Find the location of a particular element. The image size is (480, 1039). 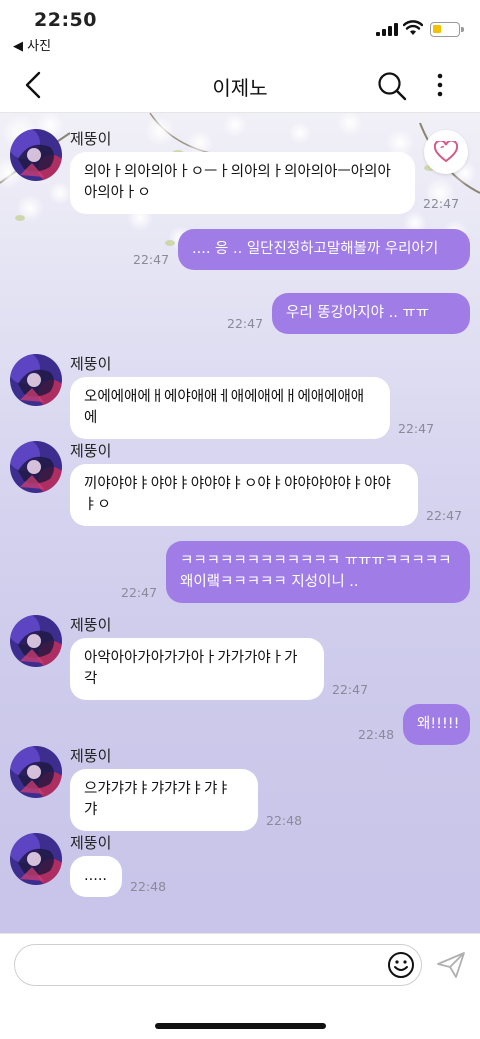

outgoing-message-bubble: 우리 똥강아지야 .. ㅠㅠ is located at coordinates (371, 313).